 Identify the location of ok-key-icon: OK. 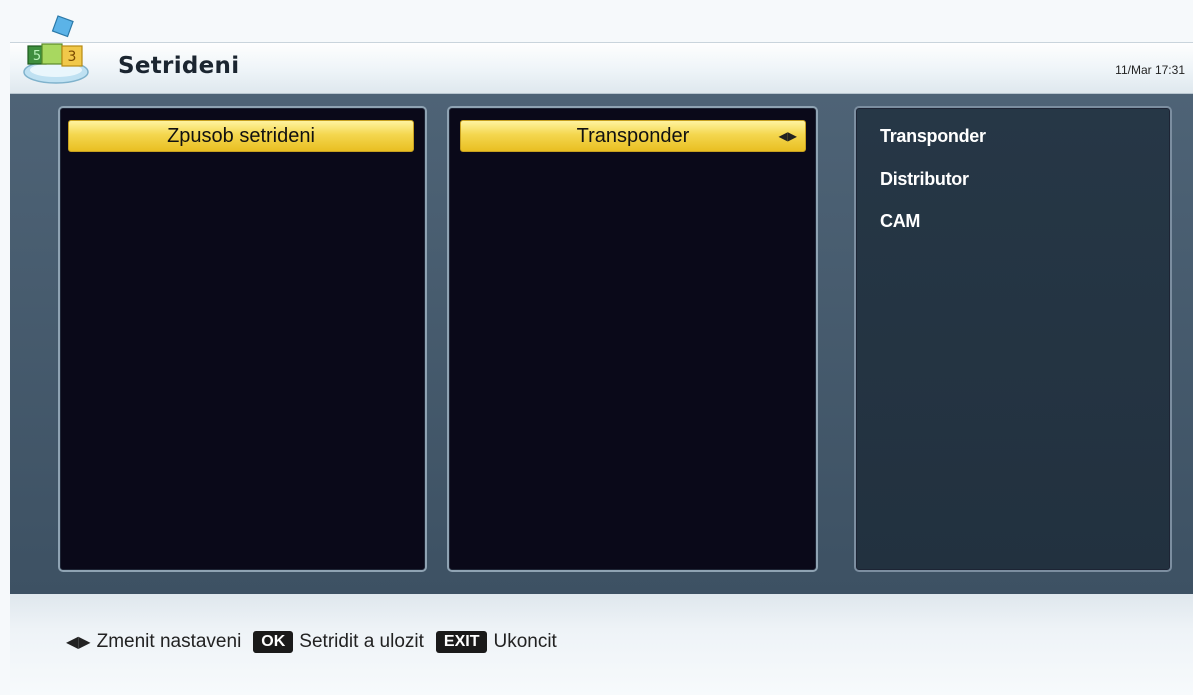
(273, 642).